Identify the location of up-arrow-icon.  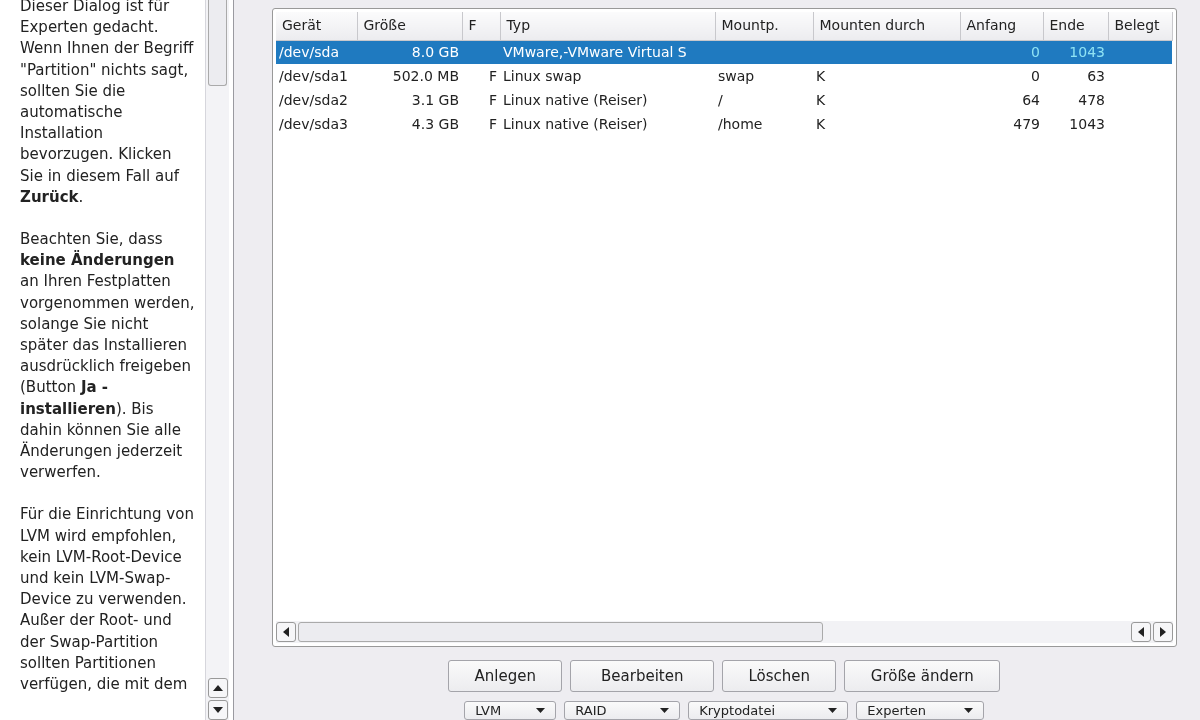
(218, 688).